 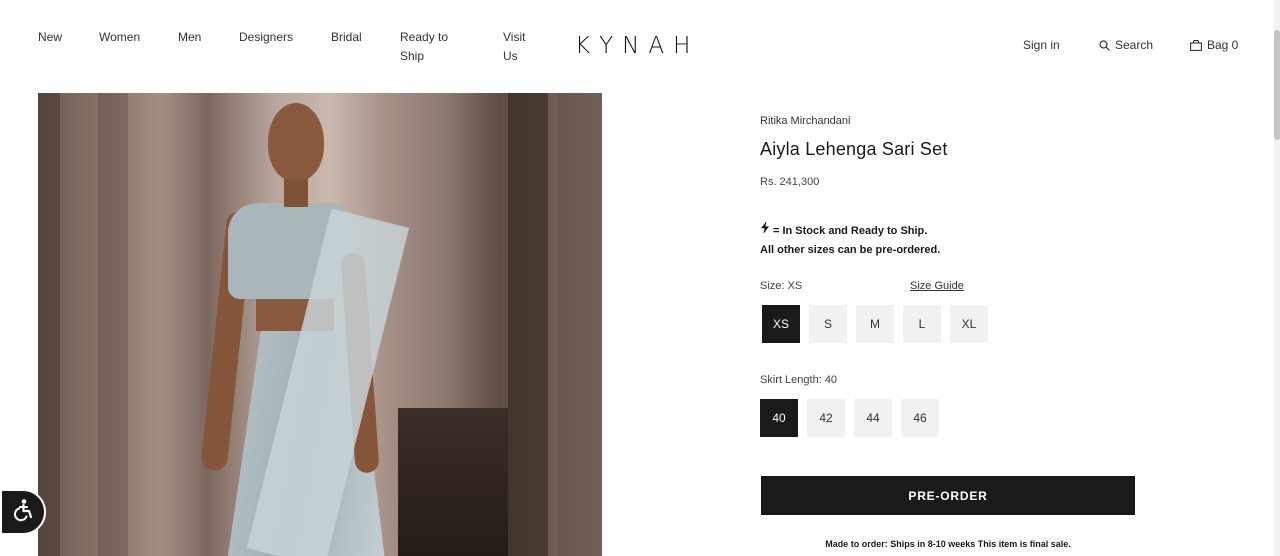 I want to click on site-logo: KYNAH, so click(x=637, y=46).